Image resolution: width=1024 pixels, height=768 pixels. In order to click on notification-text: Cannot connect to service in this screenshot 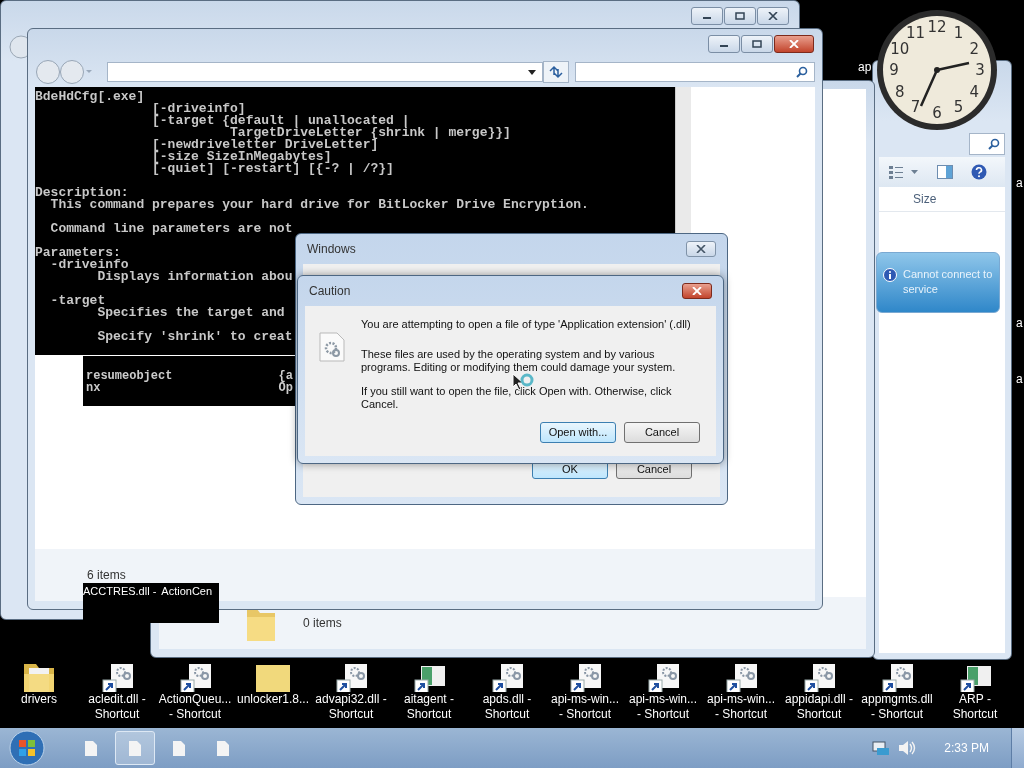, I will do `click(948, 282)`.